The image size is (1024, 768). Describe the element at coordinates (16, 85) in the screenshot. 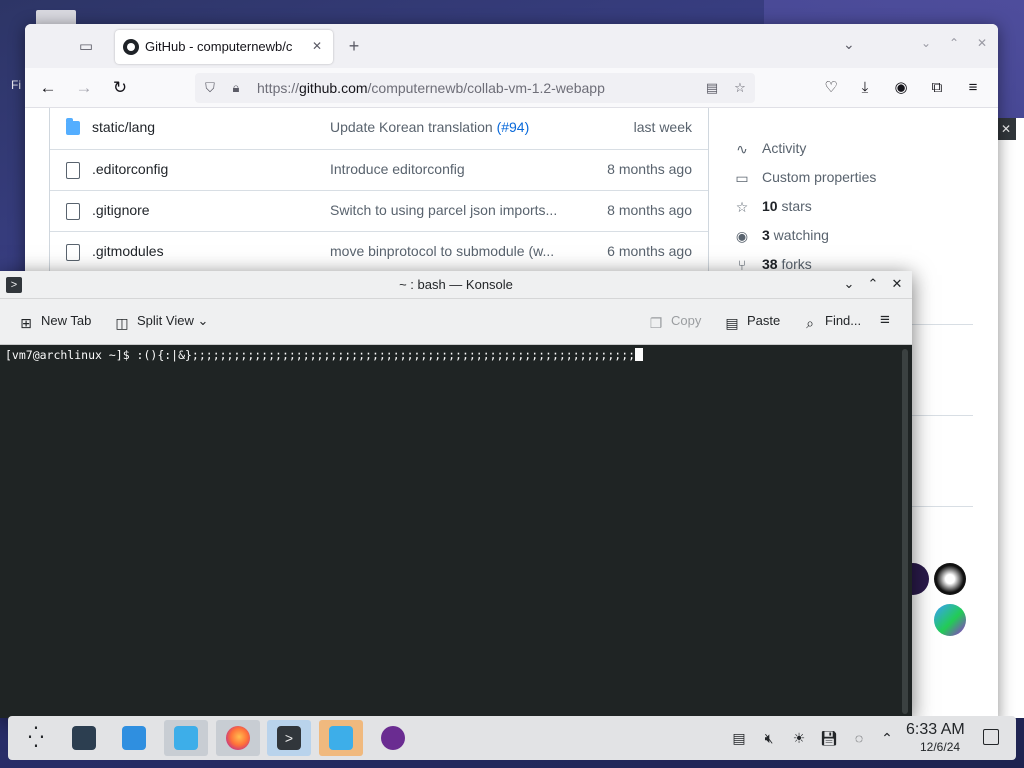

I see `desktop-icon-label: Fi` at that location.